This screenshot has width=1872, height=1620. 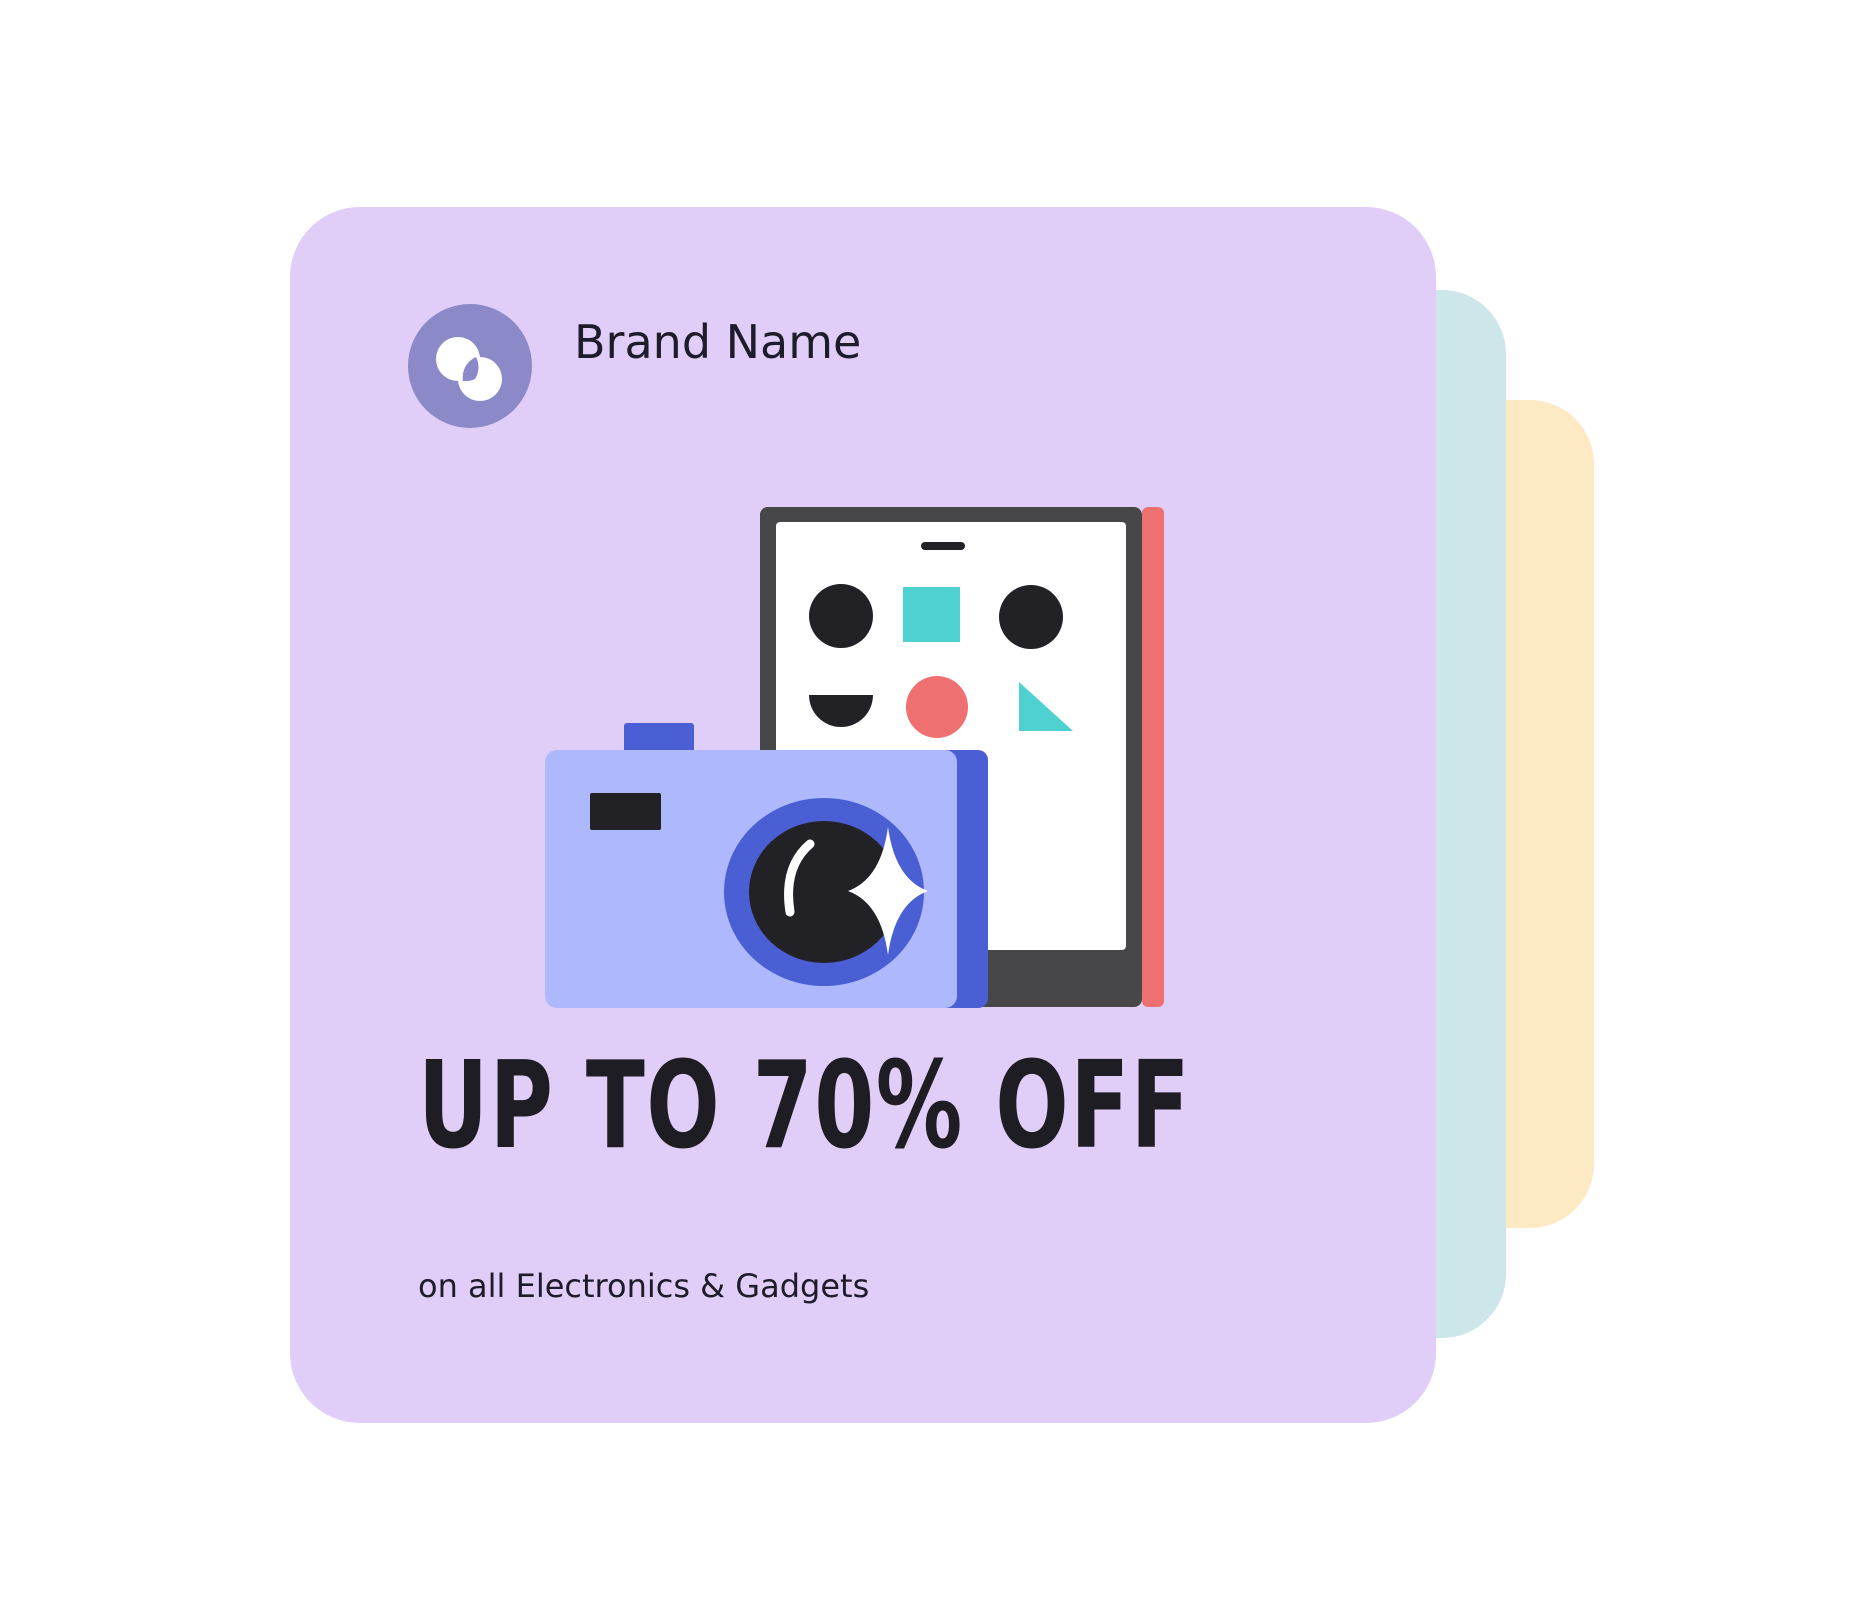 What do you see at coordinates (470, 366) in the screenshot?
I see `overlapping-circles-icon` at bounding box center [470, 366].